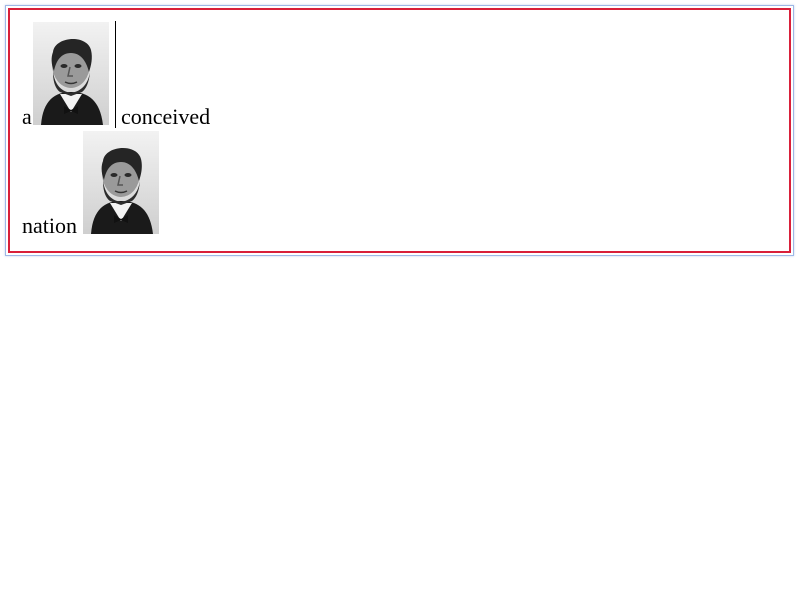 The image size is (800, 600). Describe the element at coordinates (27, 116) in the screenshot. I see `text-word-a: a` at that location.